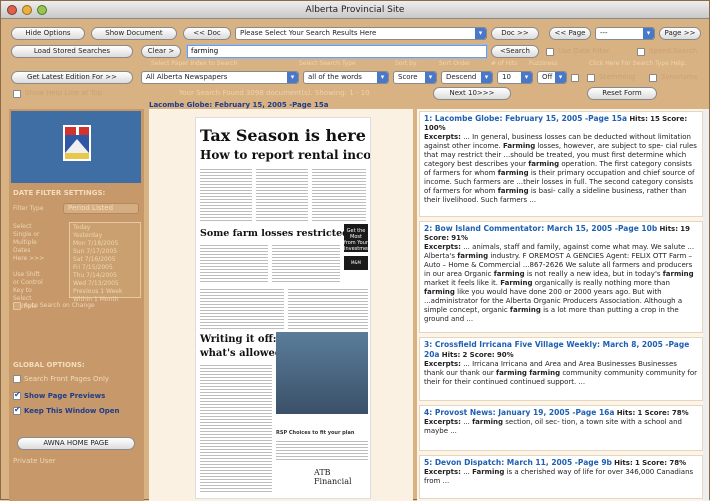  What do you see at coordinates (17, 94) in the screenshot?
I see `show-help-line-checkbox` at bounding box center [17, 94].